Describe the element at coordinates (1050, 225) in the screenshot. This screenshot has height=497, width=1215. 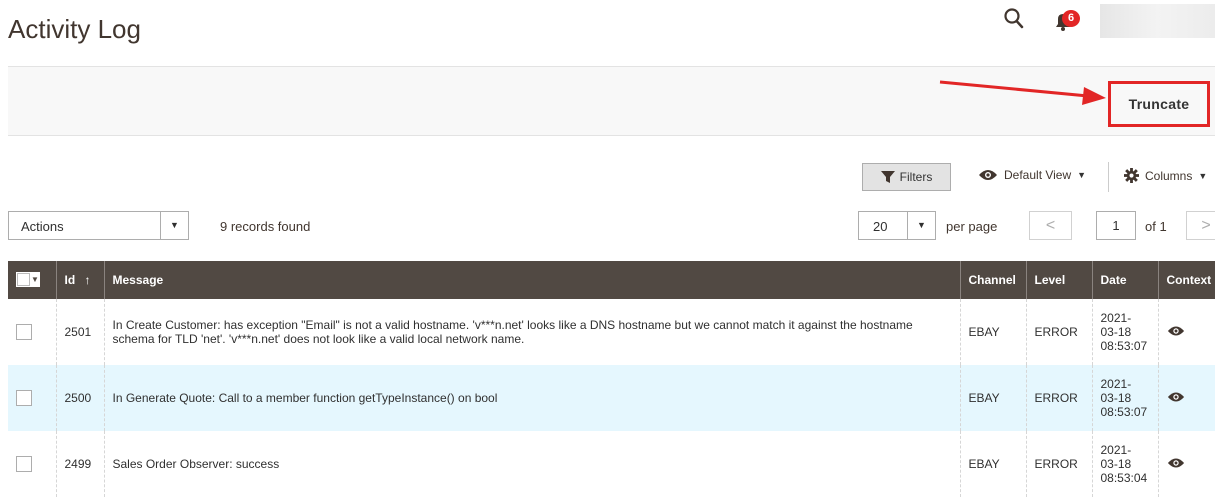
I see `prev-page-button: <` at that location.